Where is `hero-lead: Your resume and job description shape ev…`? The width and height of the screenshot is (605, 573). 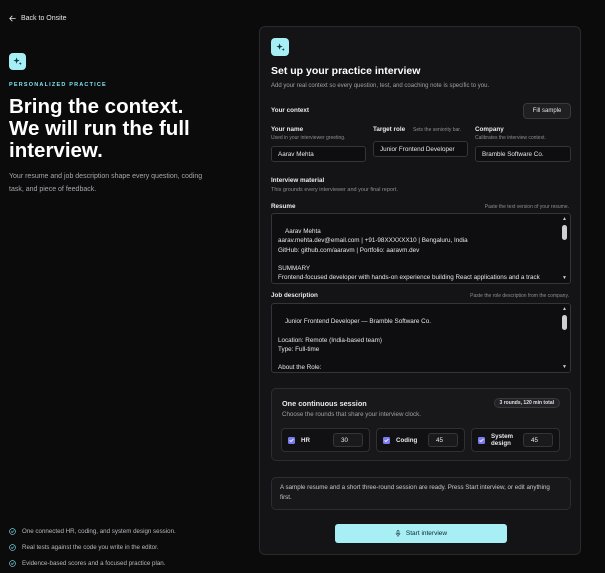
hero-lead: Your resume and job description shape ev… is located at coordinates (106, 183).